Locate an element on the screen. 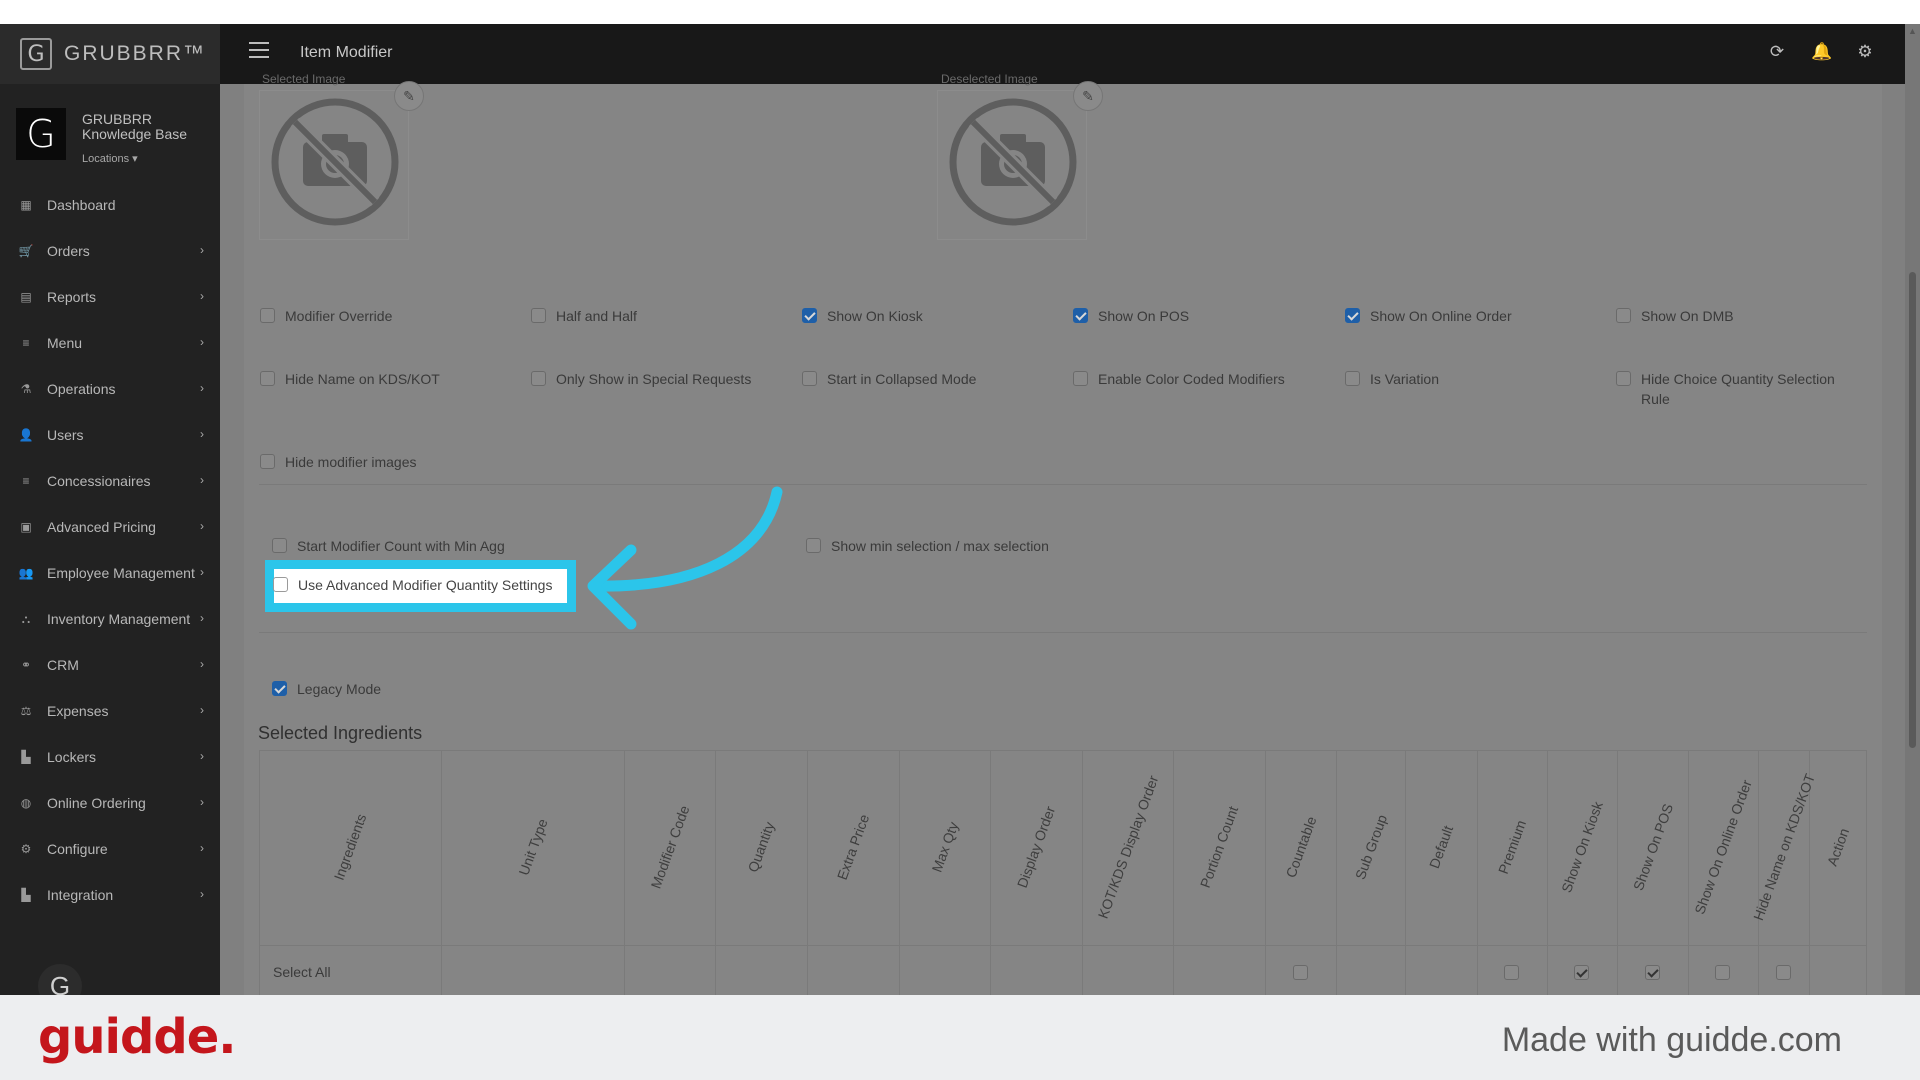 The image size is (1920, 1080). sidebar-item-concessionaires: ≡ Concessionaires › is located at coordinates (110, 481).